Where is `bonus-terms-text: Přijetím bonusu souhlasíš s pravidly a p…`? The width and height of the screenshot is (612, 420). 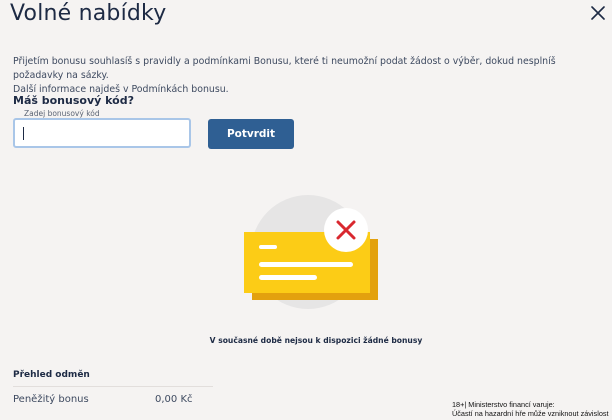 bonus-terms-text: Přijetím bonusu souhlasíš s pravidly a p… is located at coordinates (284, 68).